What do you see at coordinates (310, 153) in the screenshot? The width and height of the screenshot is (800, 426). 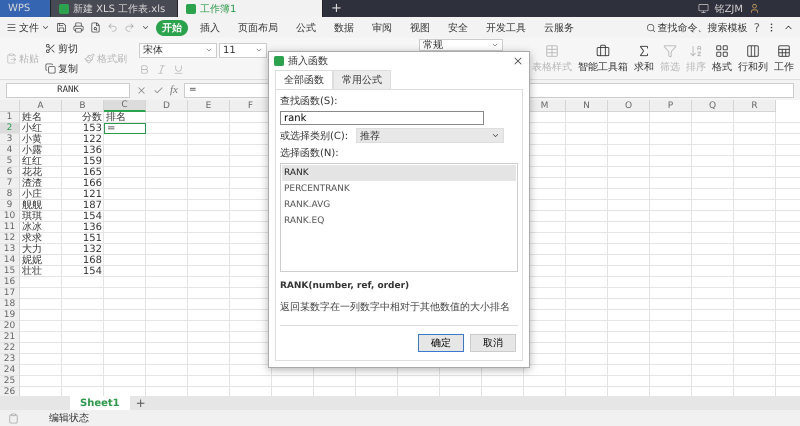 I see `list-label: 选择函数(N):` at bounding box center [310, 153].